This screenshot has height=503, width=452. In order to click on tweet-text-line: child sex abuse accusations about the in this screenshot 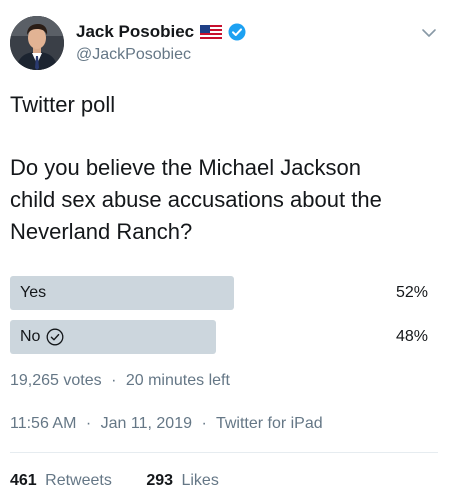, I will do `click(196, 199)`.